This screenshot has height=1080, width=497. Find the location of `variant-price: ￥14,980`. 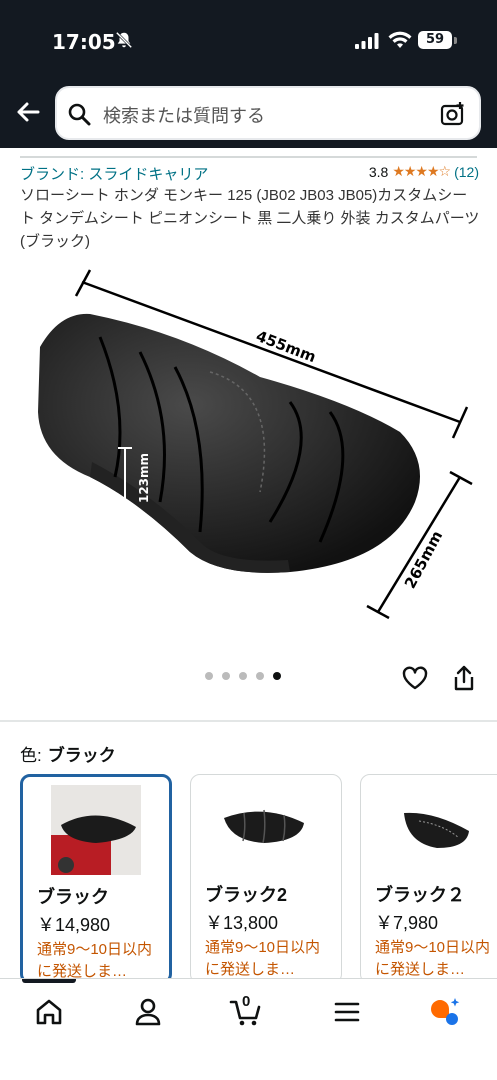

variant-price: ￥14,980 is located at coordinates (74, 925).